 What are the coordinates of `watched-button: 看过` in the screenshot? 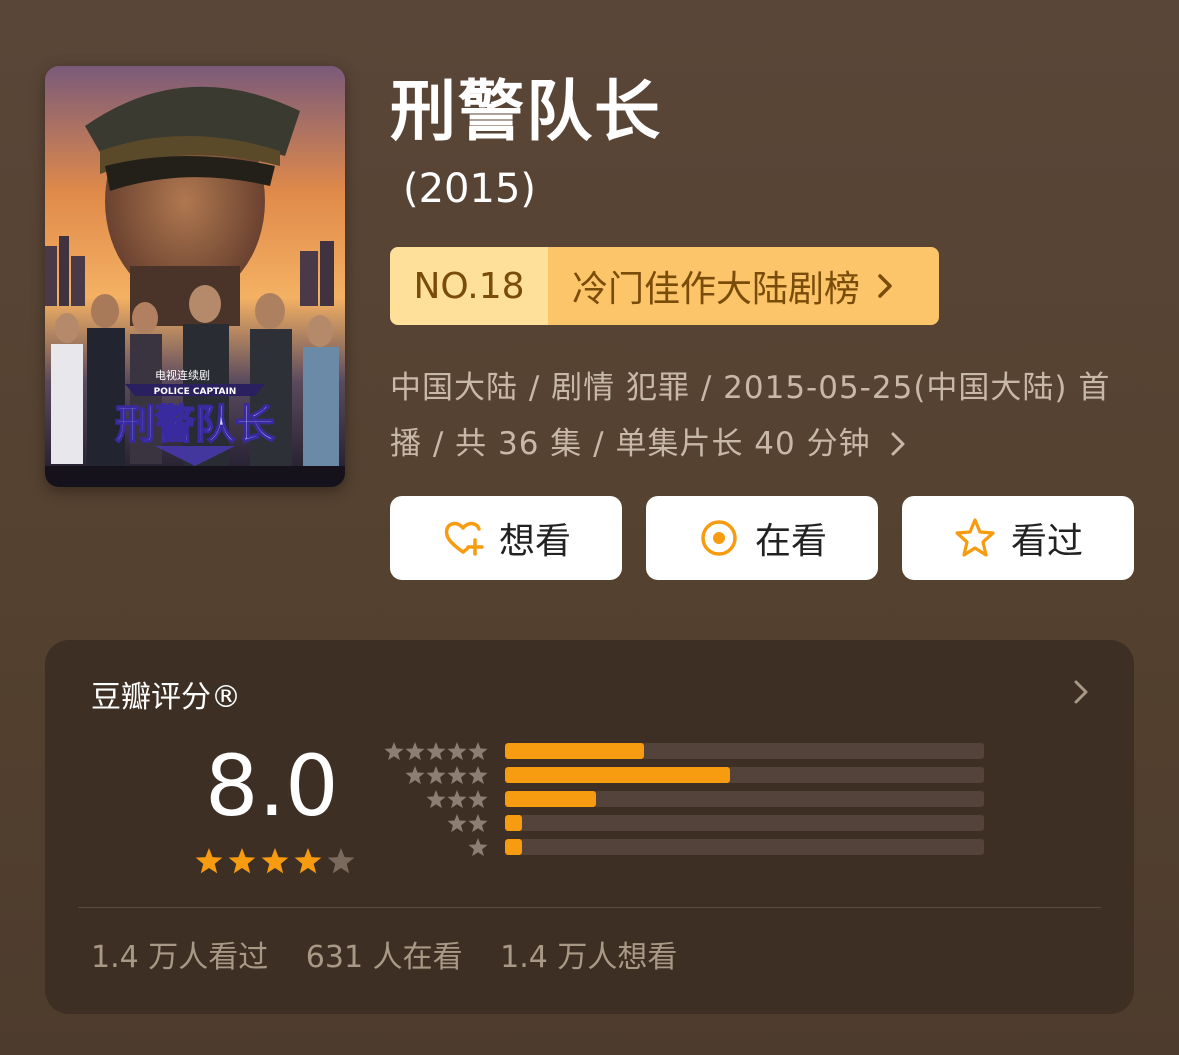 It's located at (1018, 538).